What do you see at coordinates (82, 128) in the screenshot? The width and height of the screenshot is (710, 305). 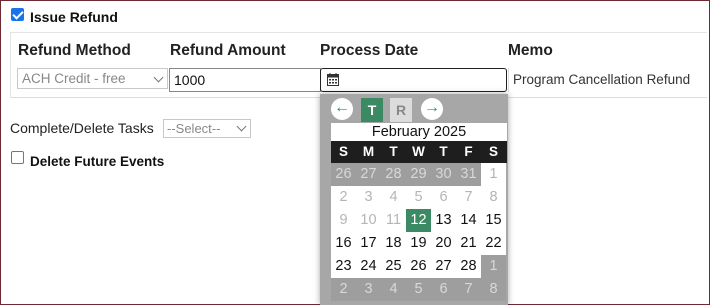 I see `tasks-label: Complete/Delete Tasks` at bounding box center [82, 128].